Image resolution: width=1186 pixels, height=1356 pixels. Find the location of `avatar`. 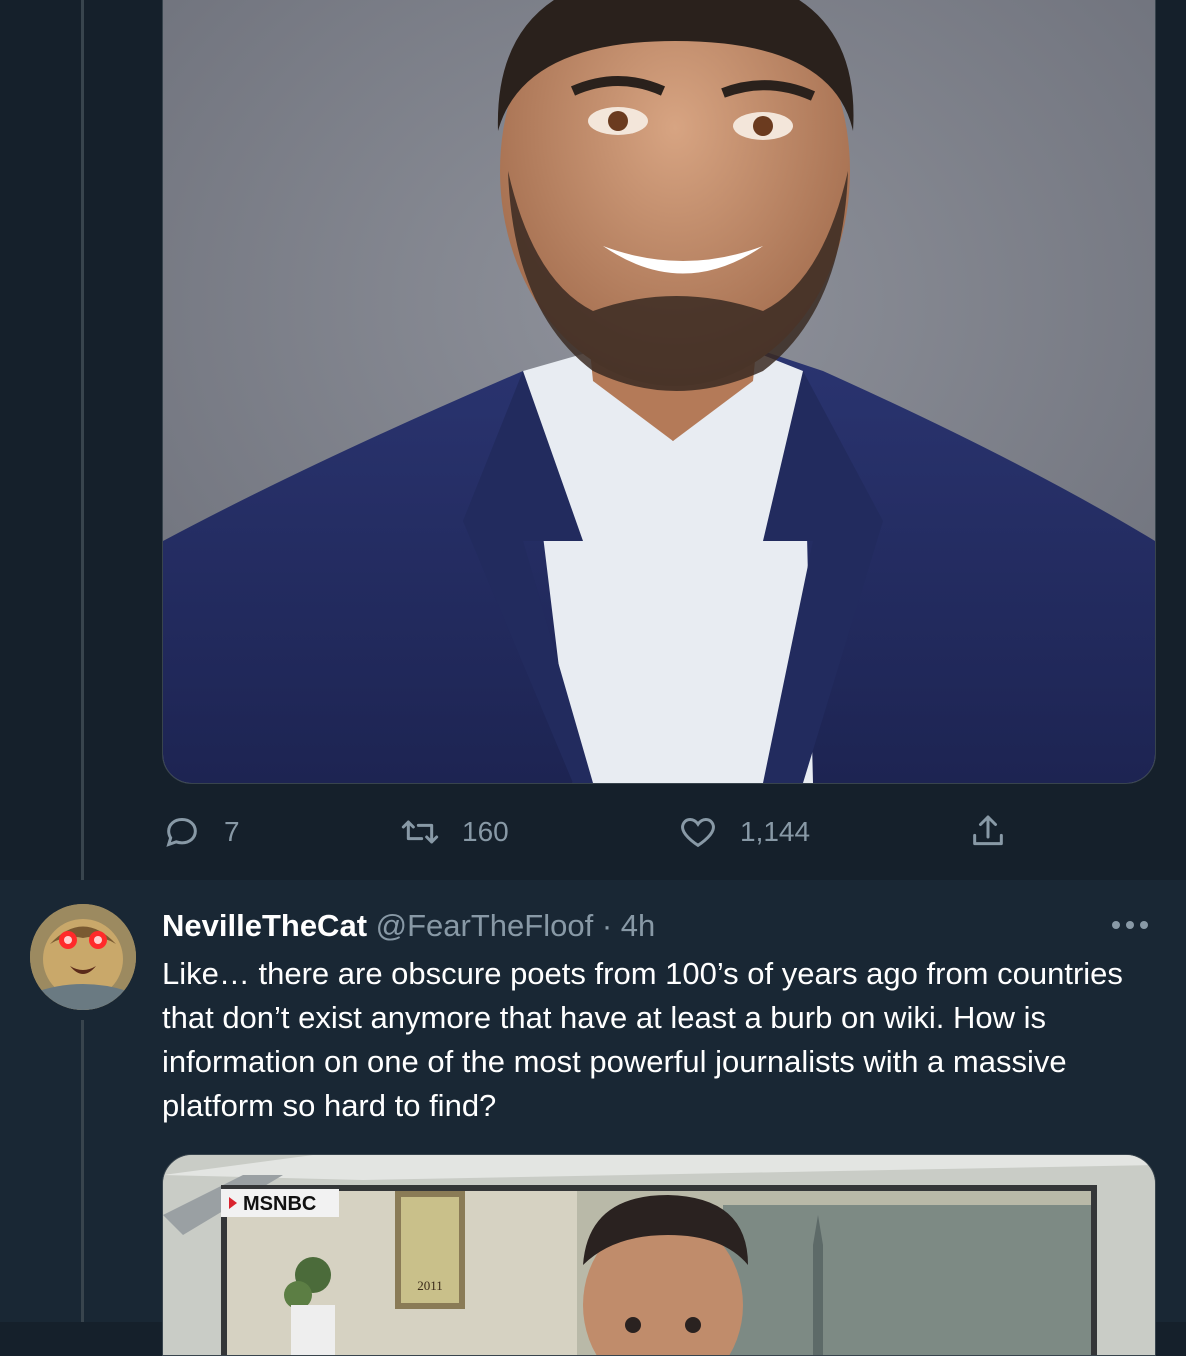

avatar is located at coordinates (83, 957).